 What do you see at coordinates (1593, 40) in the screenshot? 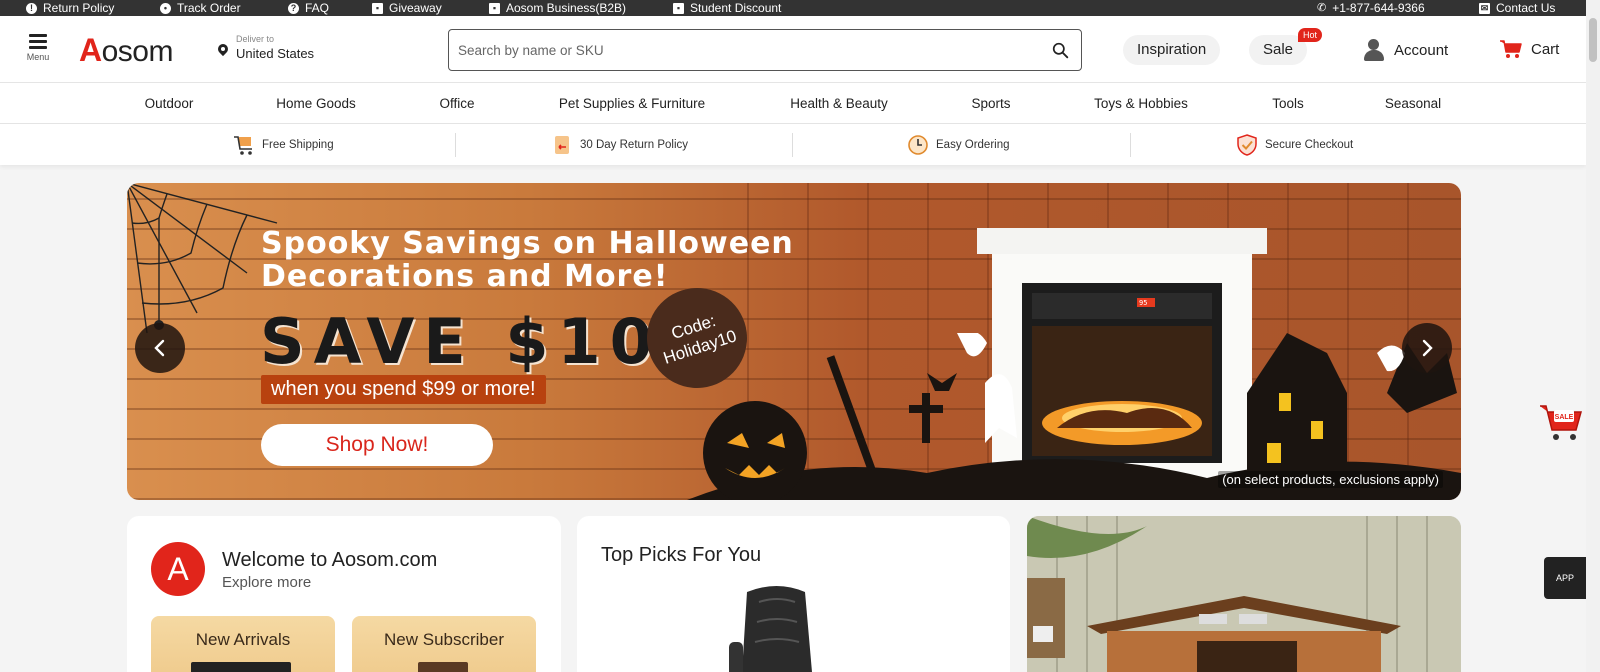
I see `scrollbar-thumb` at bounding box center [1593, 40].